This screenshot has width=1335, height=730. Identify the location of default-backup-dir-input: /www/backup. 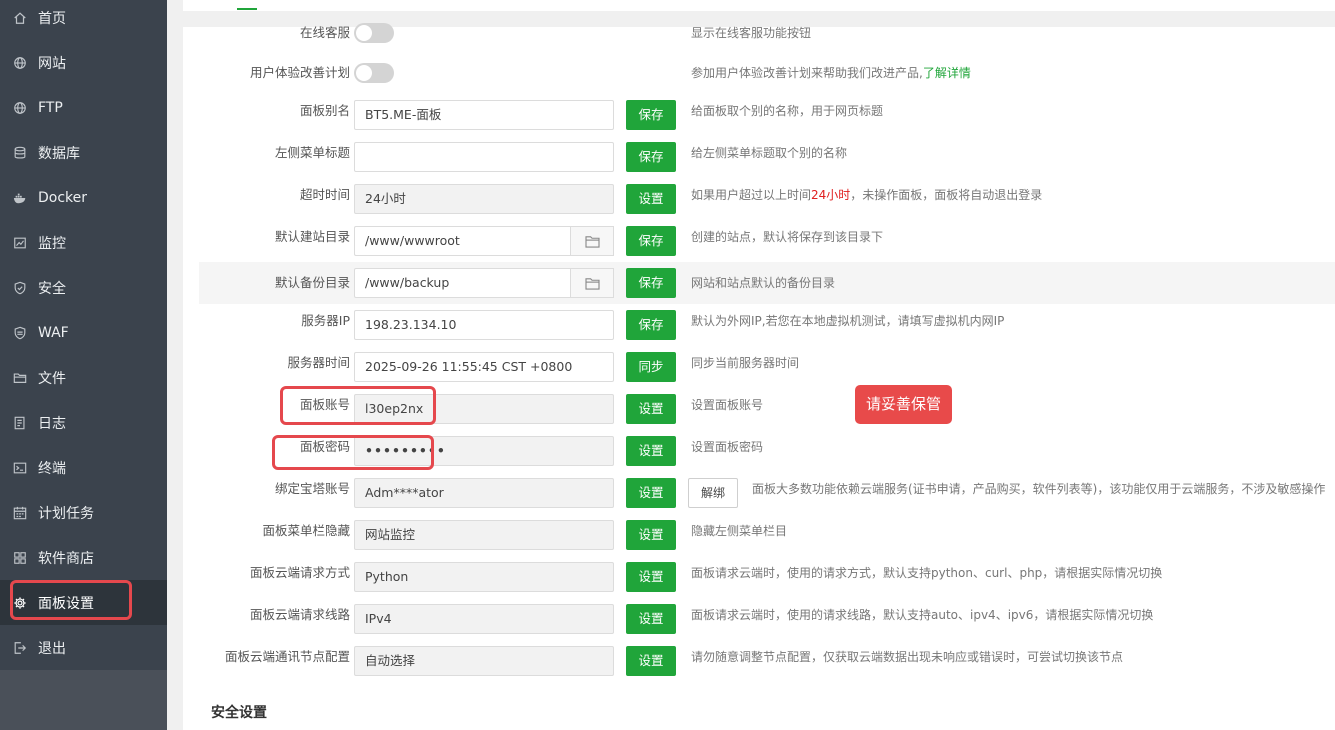
(462, 283).